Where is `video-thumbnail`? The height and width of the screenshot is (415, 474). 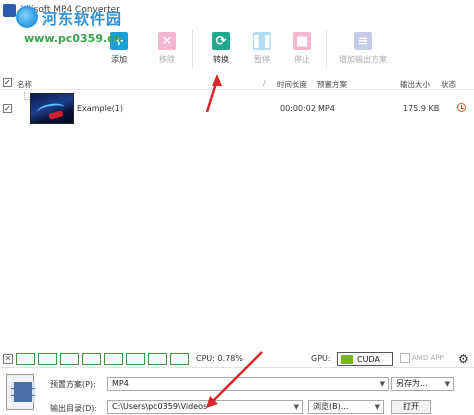 video-thumbnail is located at coordinates (52, 108).